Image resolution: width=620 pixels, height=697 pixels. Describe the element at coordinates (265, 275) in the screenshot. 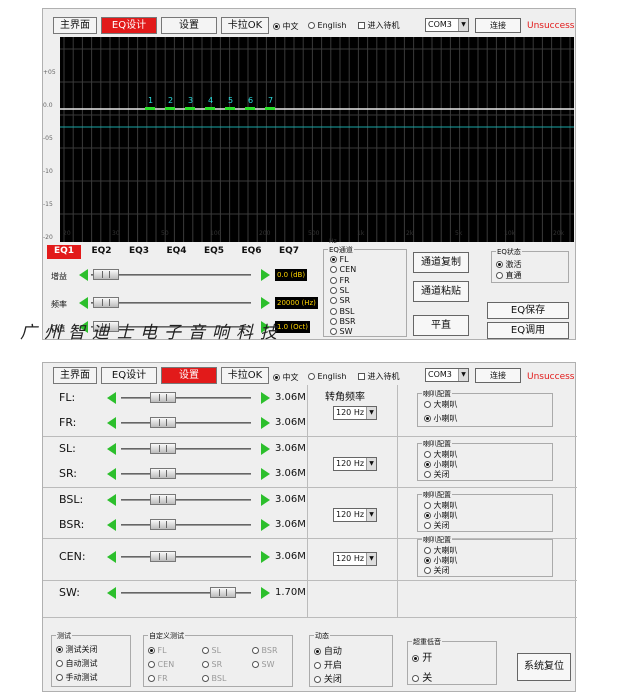

I see `gain-increase-icon` at that location.